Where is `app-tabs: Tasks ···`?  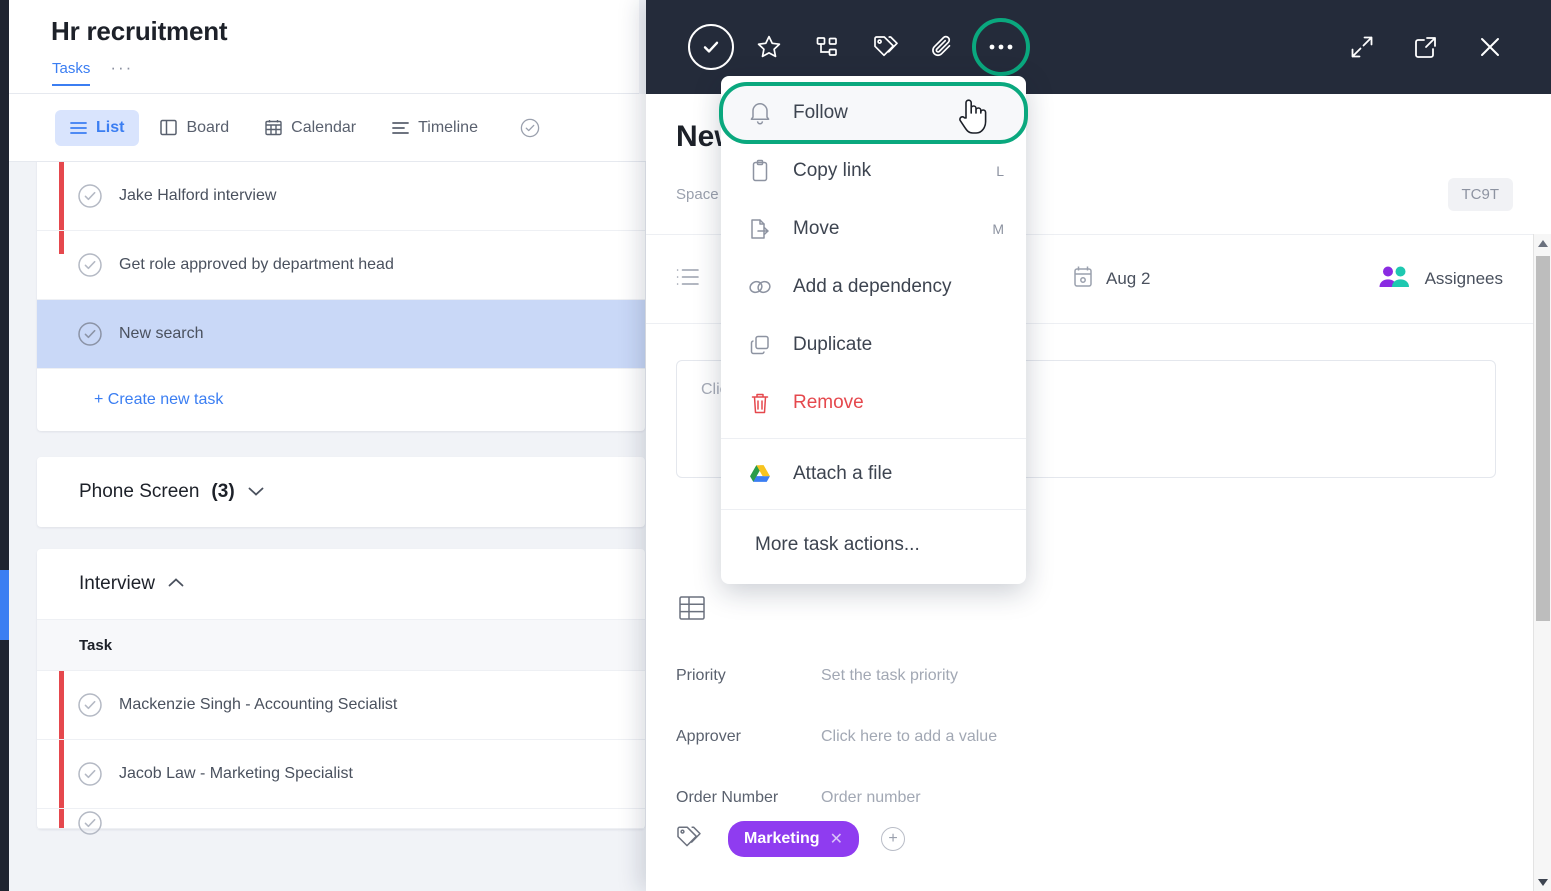 app-tabs: Tasks ··· is located at coordinates (92, 72).